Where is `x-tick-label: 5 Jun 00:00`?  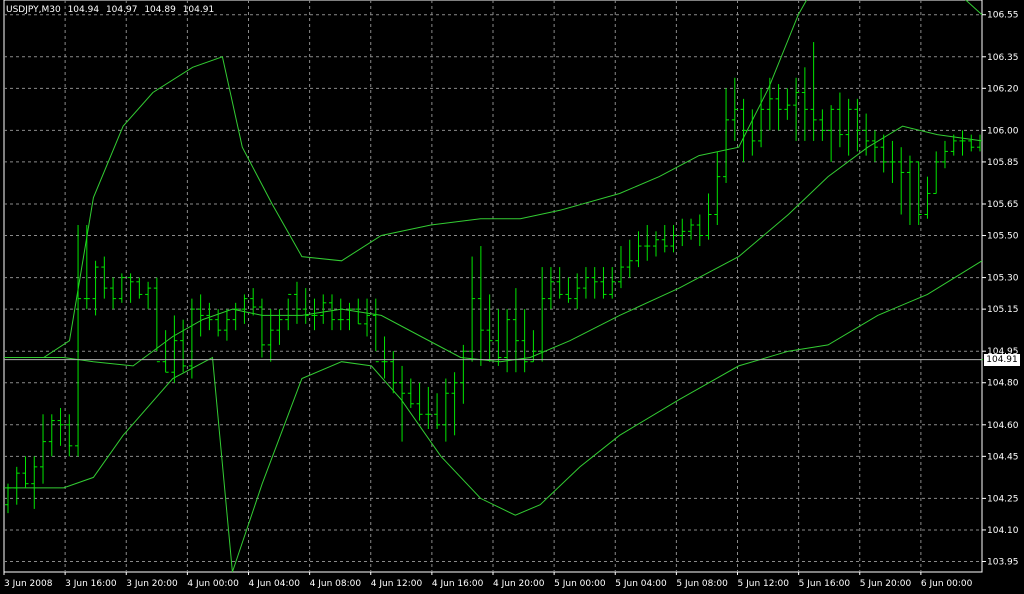
x-tick-label: 5 Jun 00:00 is located at coordinates (580, 584).